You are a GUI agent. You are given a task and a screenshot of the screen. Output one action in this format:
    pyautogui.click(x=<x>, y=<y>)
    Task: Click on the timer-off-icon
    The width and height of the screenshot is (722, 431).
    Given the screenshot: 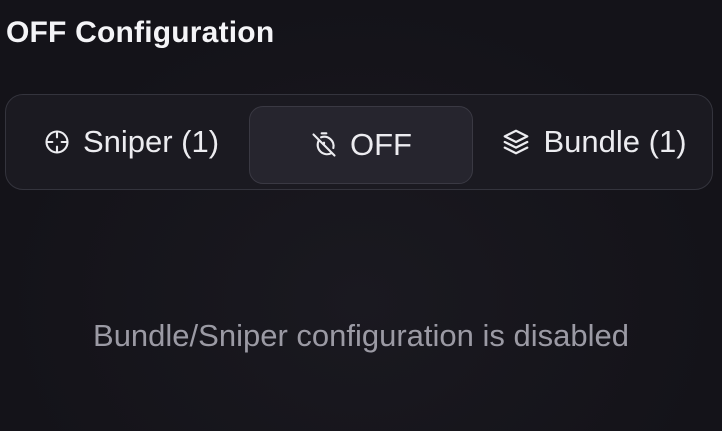 What is the action you would take?
    pyautogui.click(x=324, y=145)
    